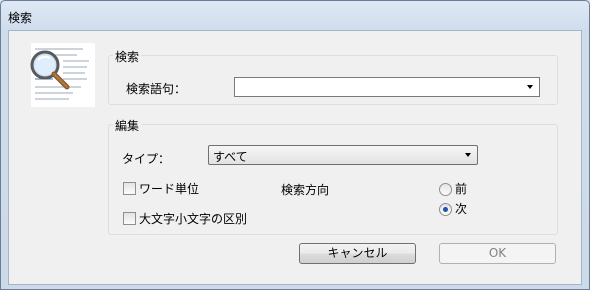  I want to click on ok-button: OK, so click(497, 253).